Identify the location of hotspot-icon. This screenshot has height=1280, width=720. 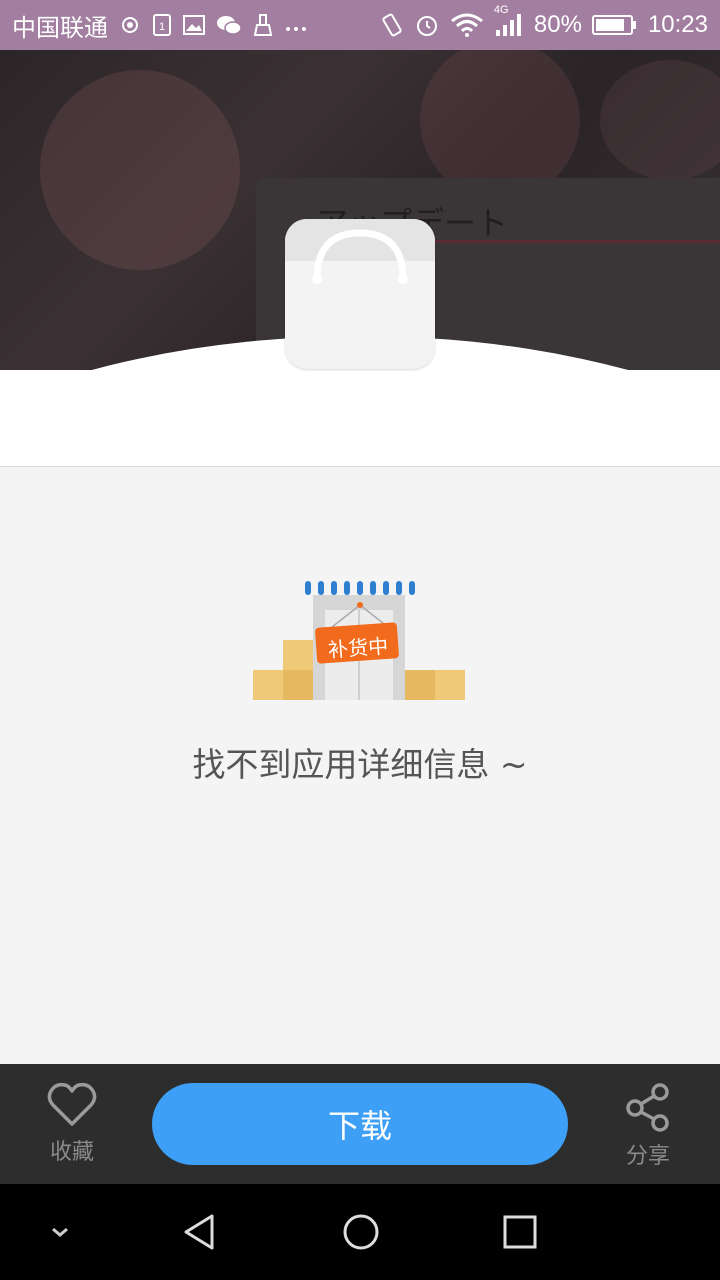
(130, 25).